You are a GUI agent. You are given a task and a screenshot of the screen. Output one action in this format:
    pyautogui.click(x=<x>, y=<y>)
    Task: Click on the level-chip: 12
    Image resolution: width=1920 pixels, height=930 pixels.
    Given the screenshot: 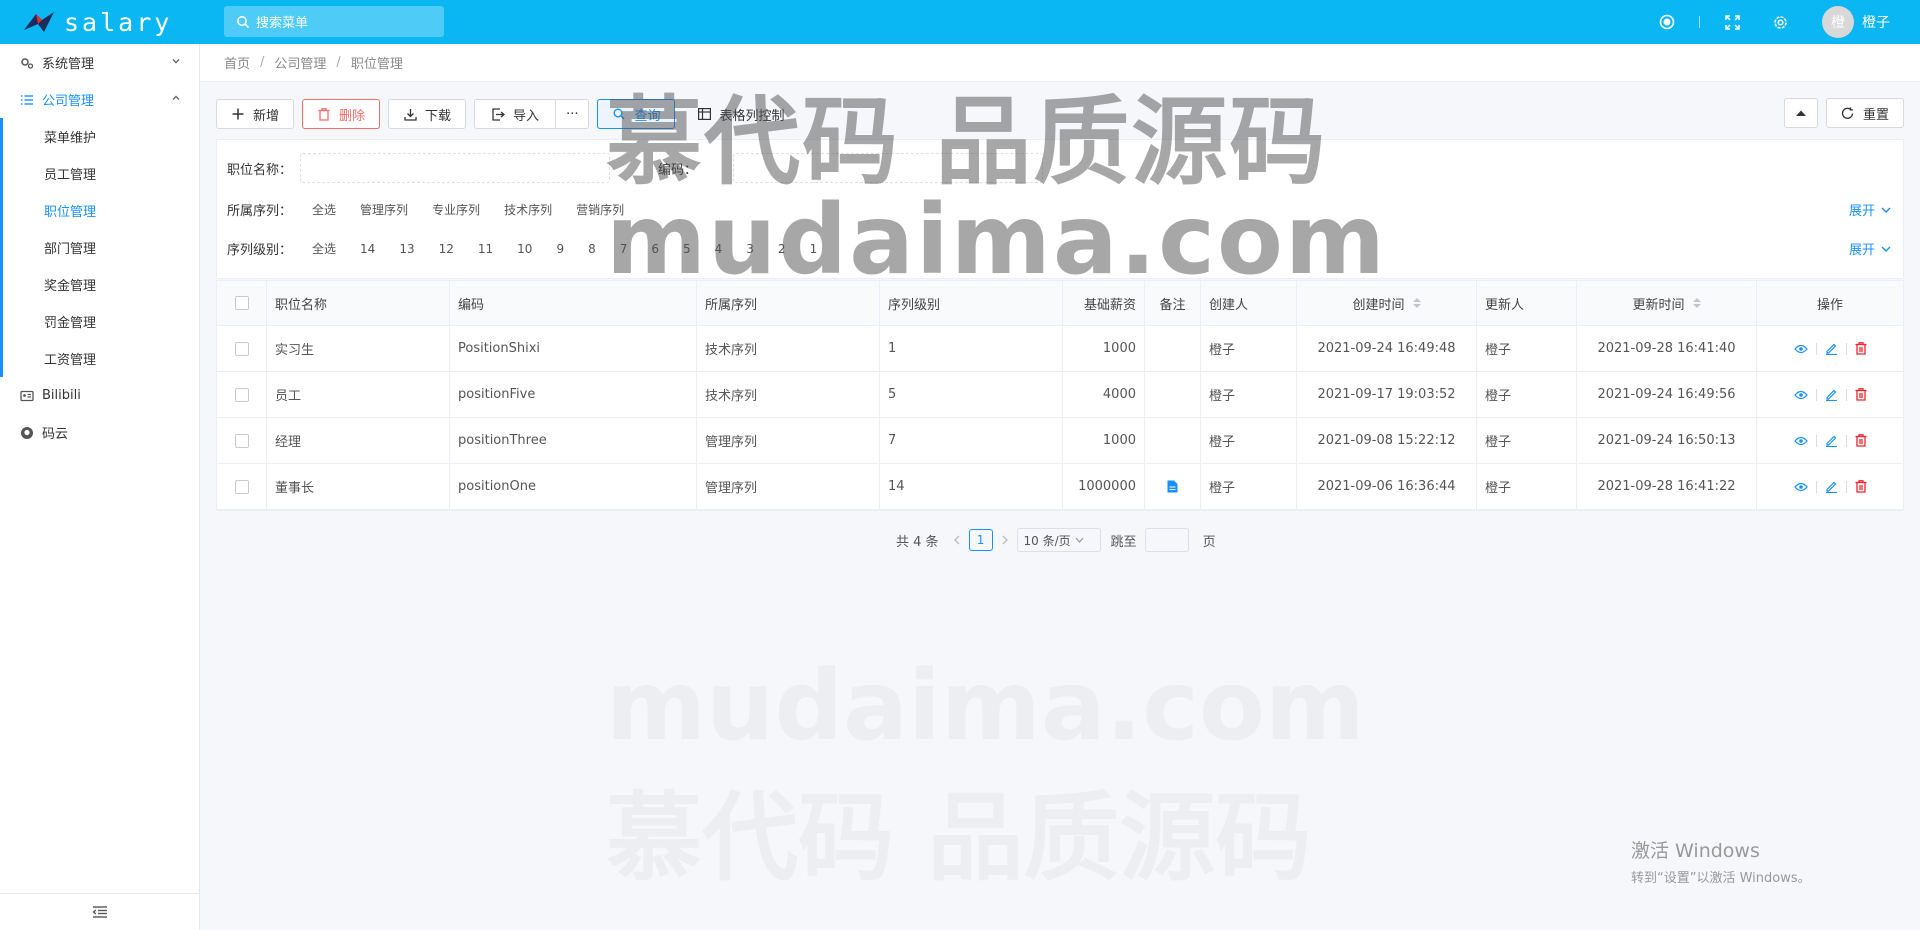 What is the action you would take?
    pyautogui.click(x=446, y=249)
    